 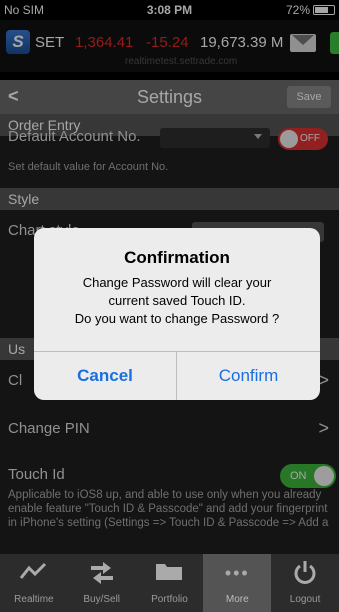 I want to click on chart-line-icon, so click(x=34, y=573).